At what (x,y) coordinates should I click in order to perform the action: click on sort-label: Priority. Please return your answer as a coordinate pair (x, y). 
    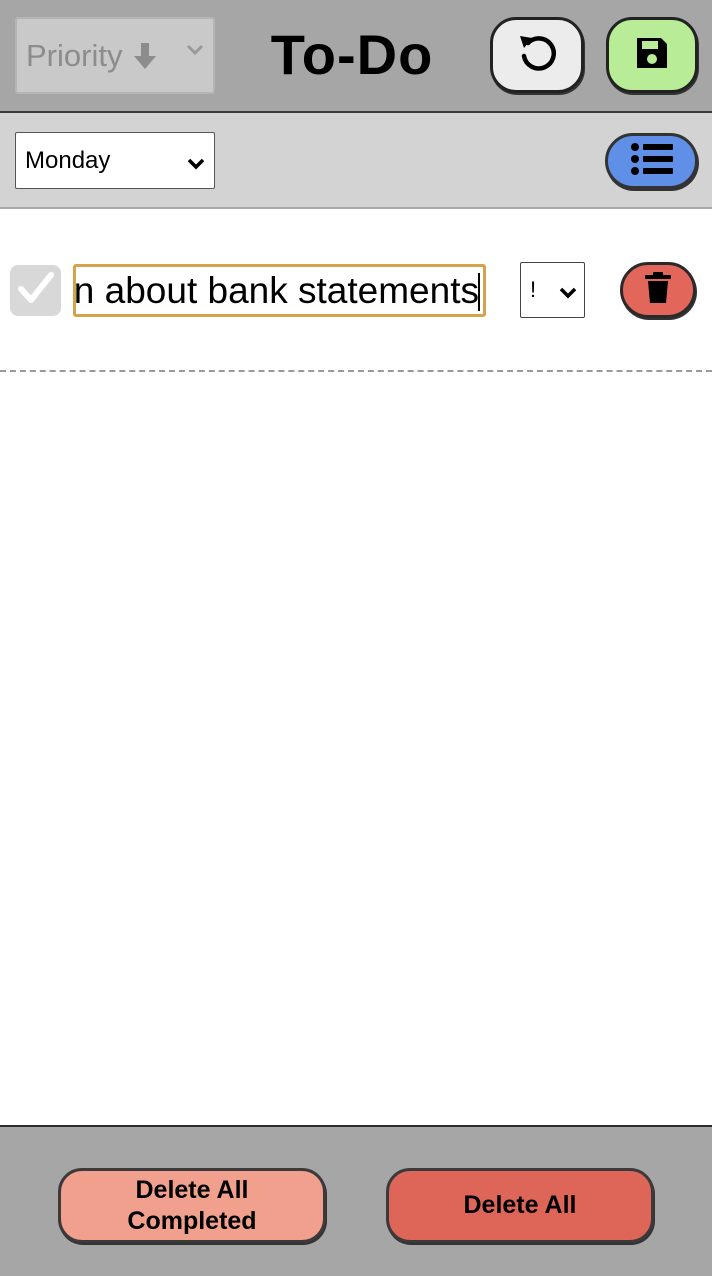
    Looking at the image, I should click on (74, 55).